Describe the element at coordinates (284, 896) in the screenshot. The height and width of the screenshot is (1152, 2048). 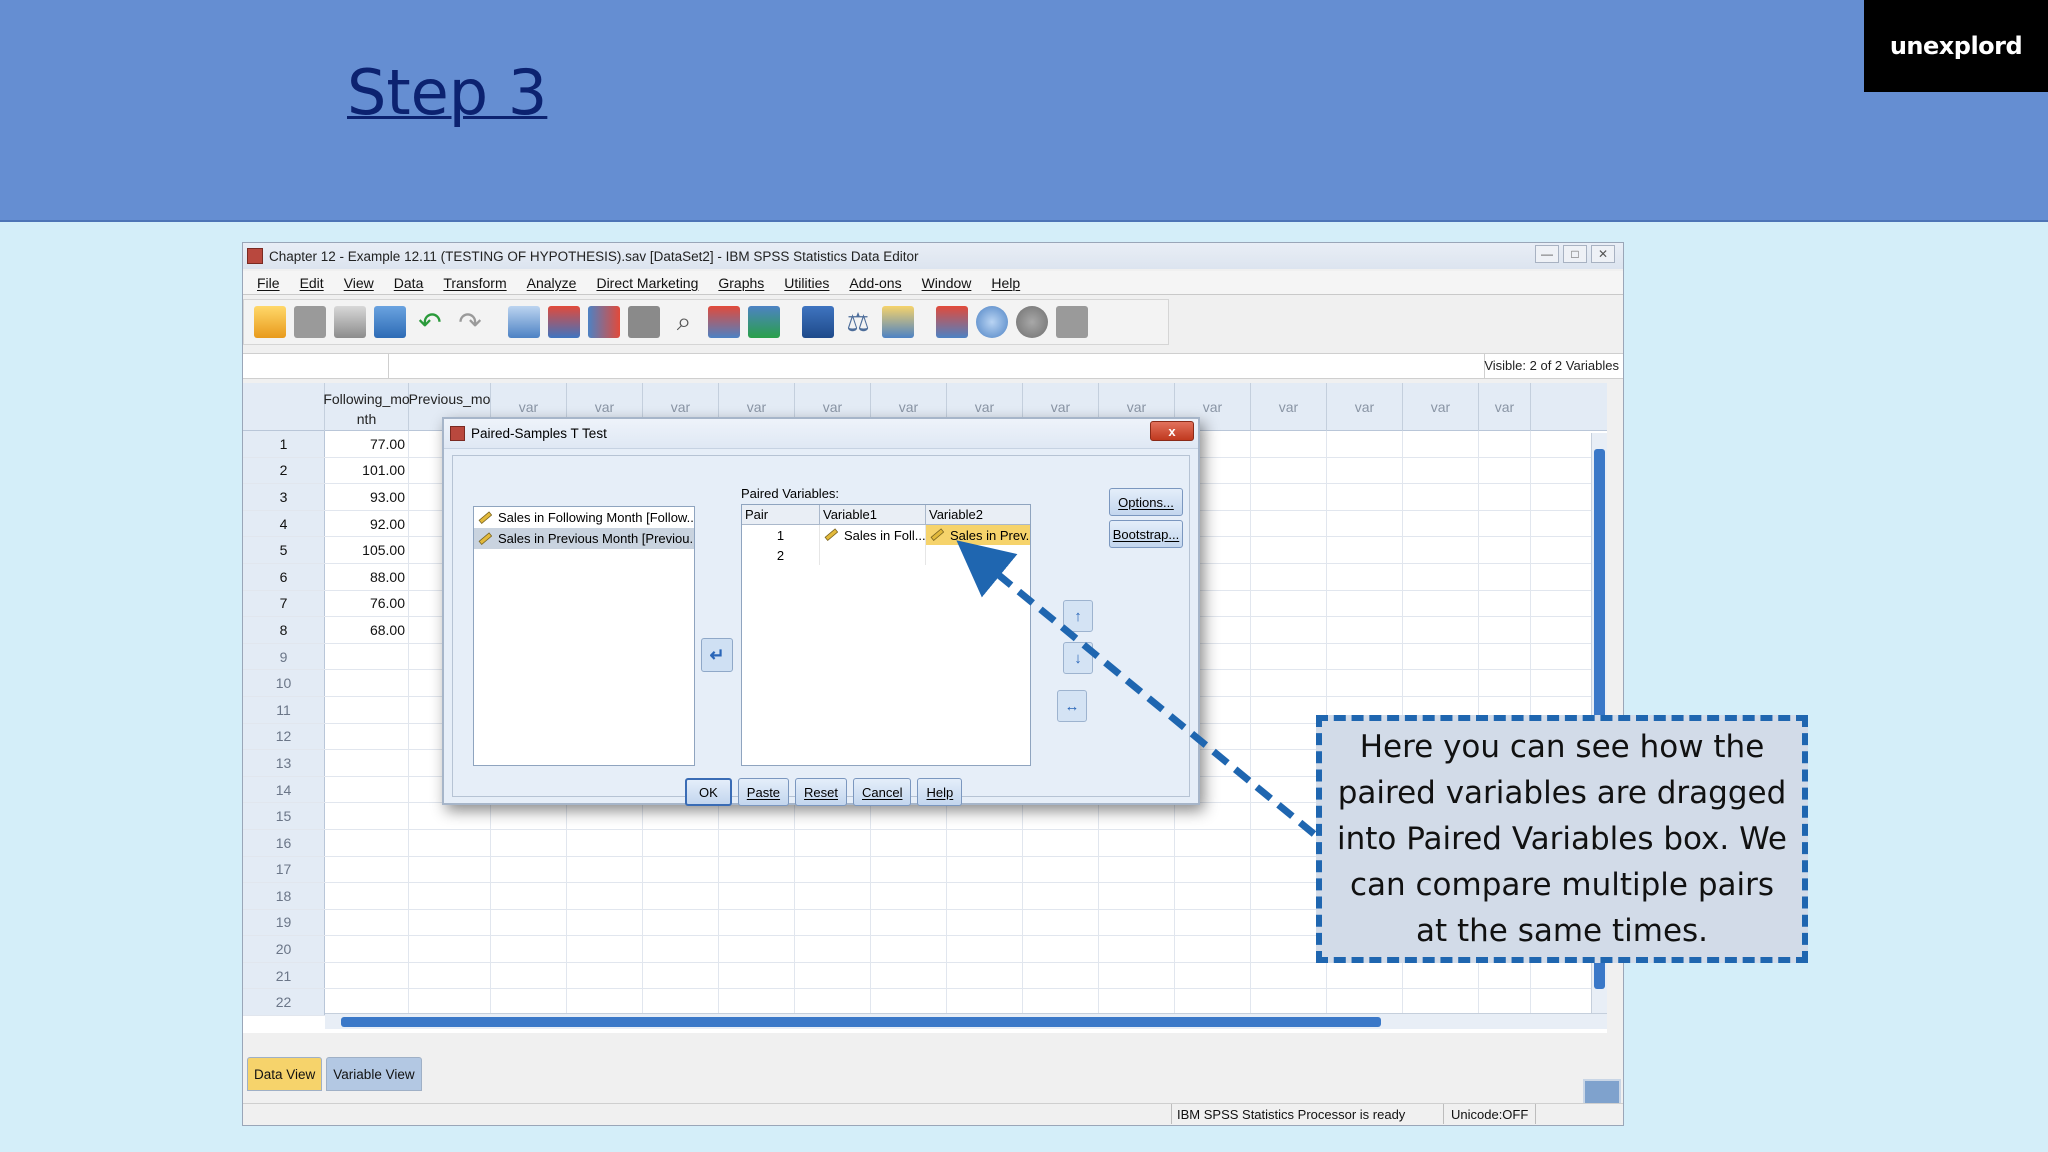
I see `row-number: 18` at that location.